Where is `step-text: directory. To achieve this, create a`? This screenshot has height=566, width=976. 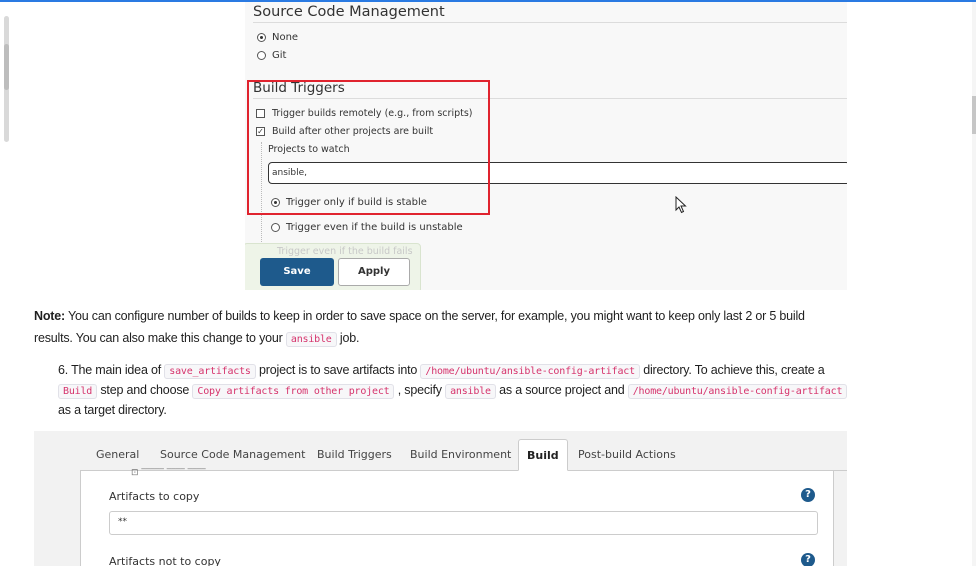 step-text: directory. To achieve this, create a is located at coordinates (732, 370).